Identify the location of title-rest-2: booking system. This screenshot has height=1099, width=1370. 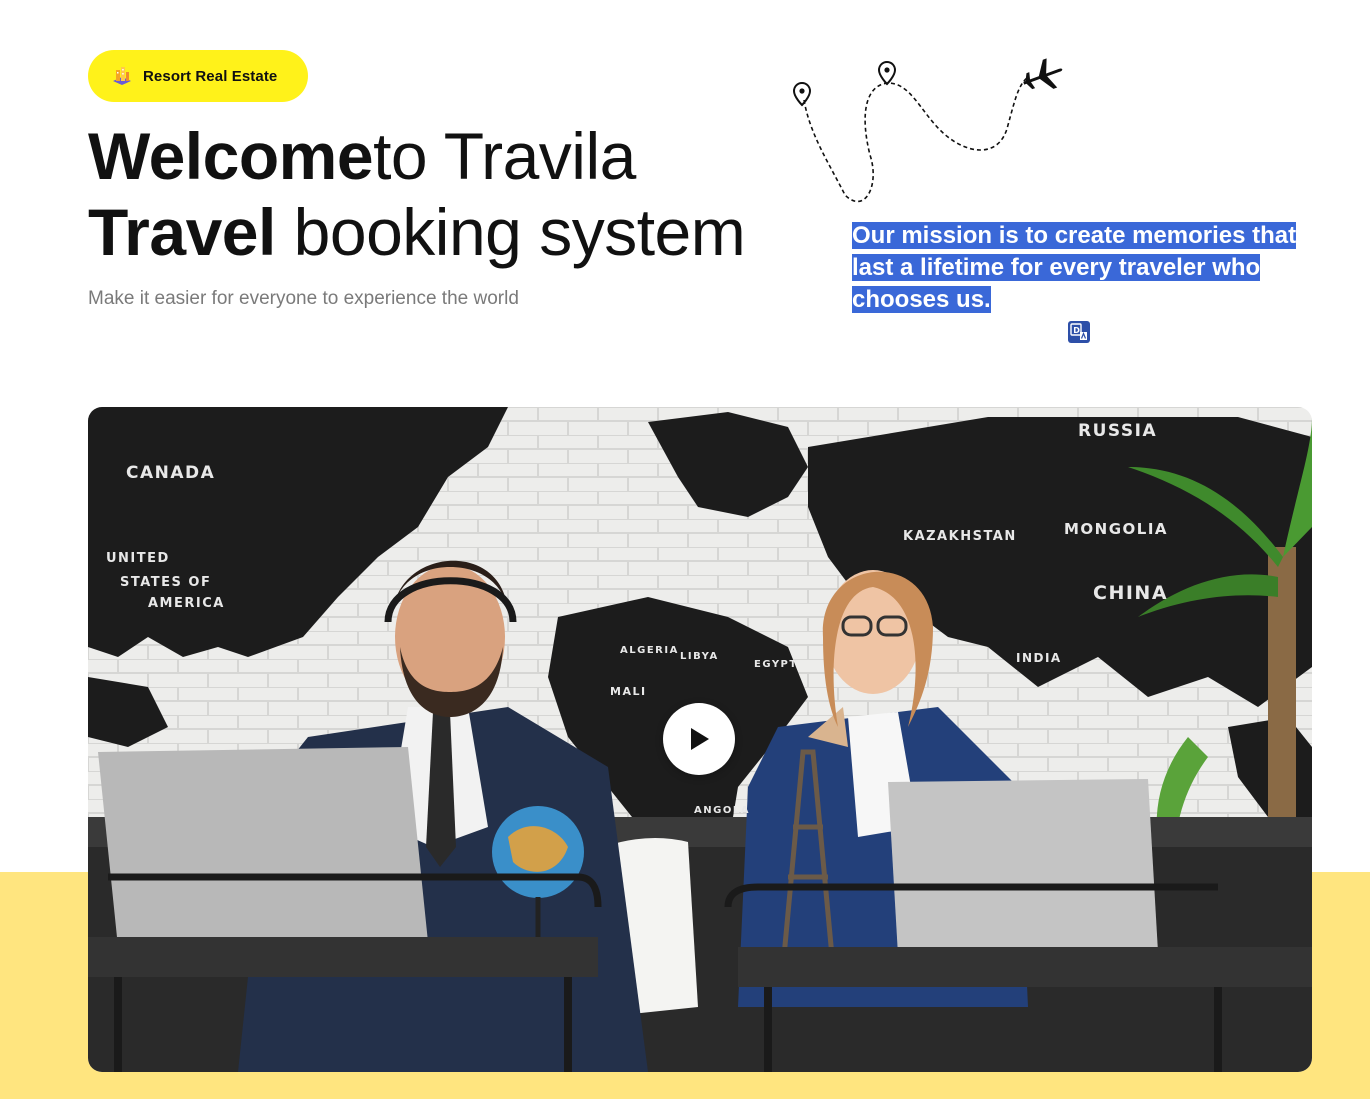
(510, 232).